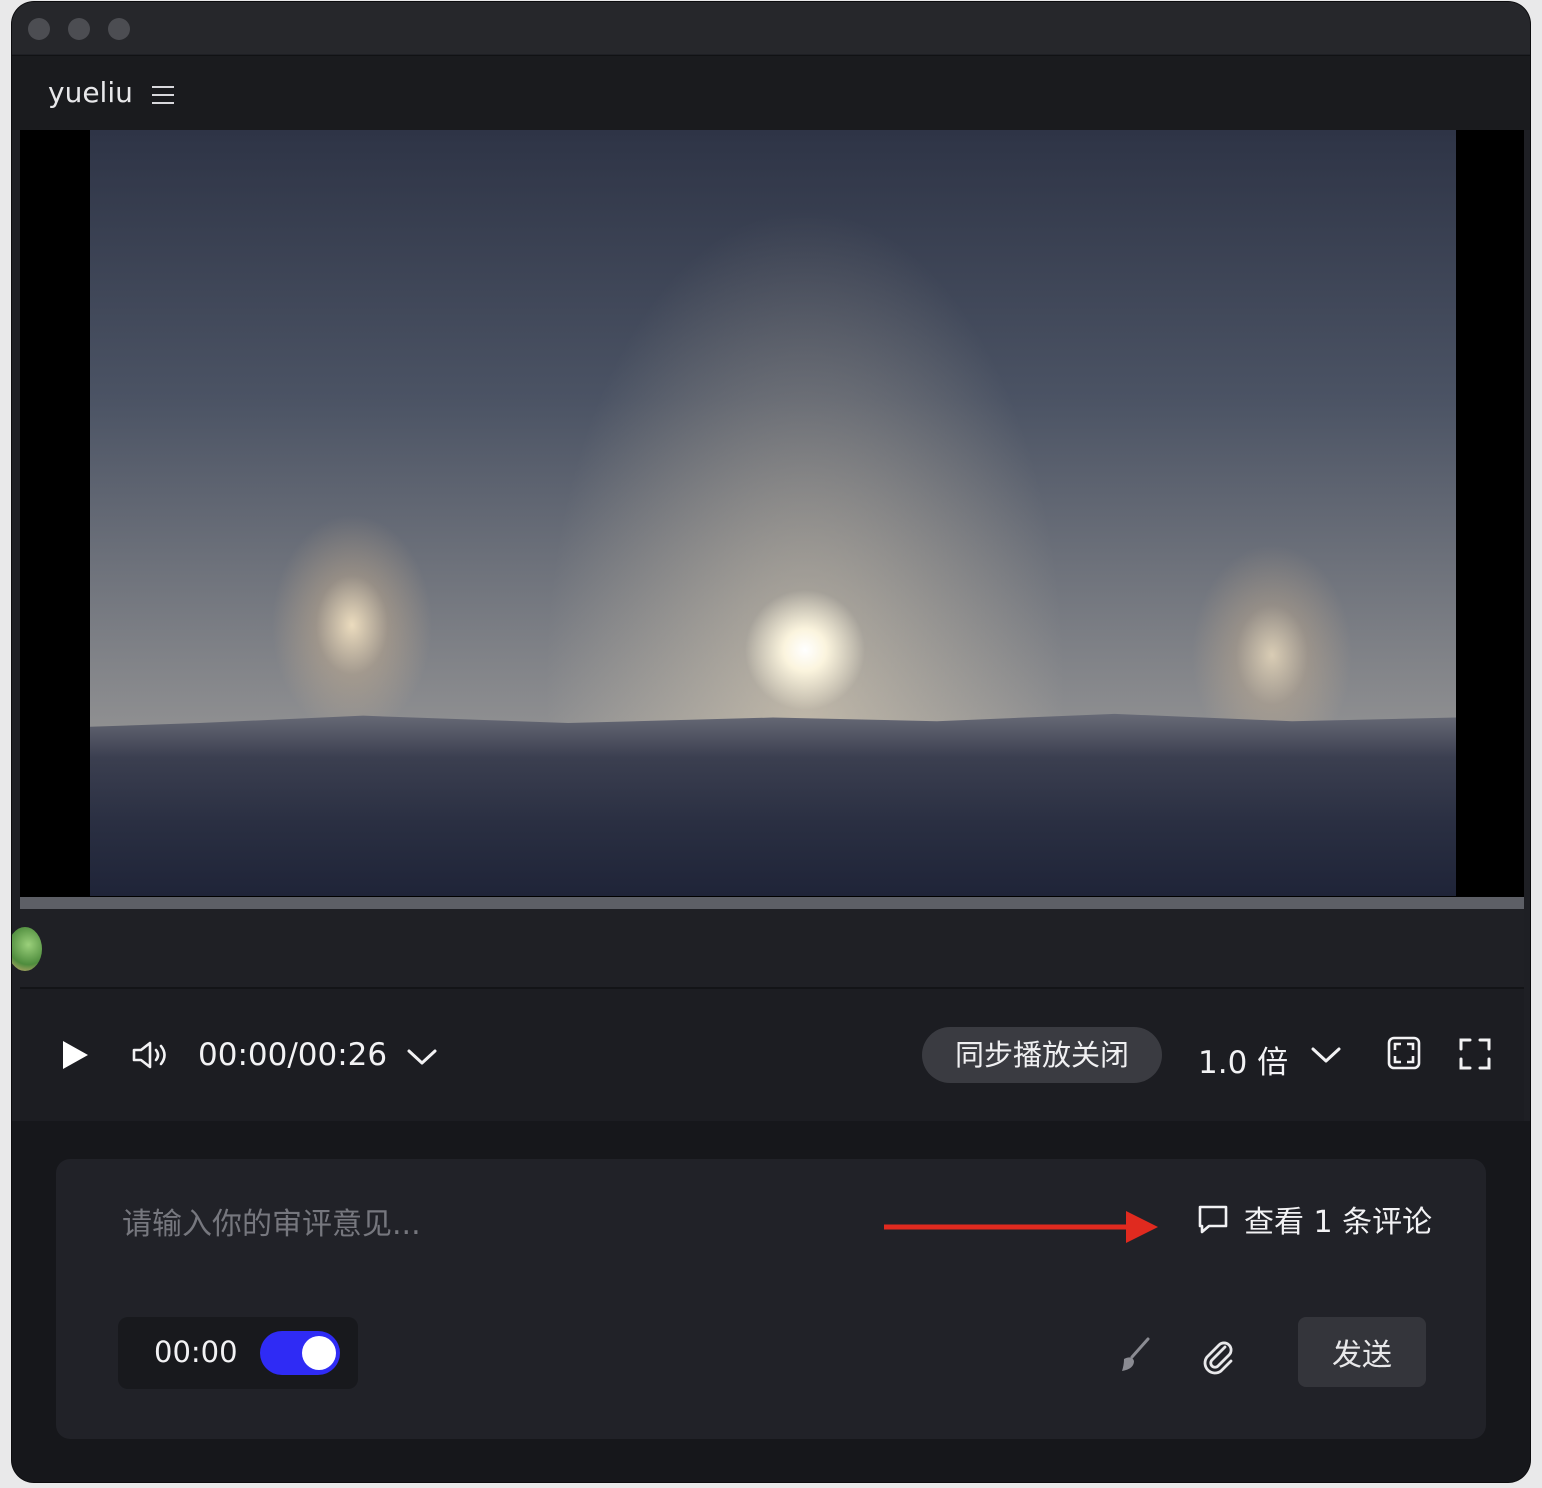 The height and width of the screenshot is (1488, 1542). What do you see at coordinates (293, 1055) in the screenshot?
I see `timecode: 00:00/00:26` at bounding box center [293, 1055].